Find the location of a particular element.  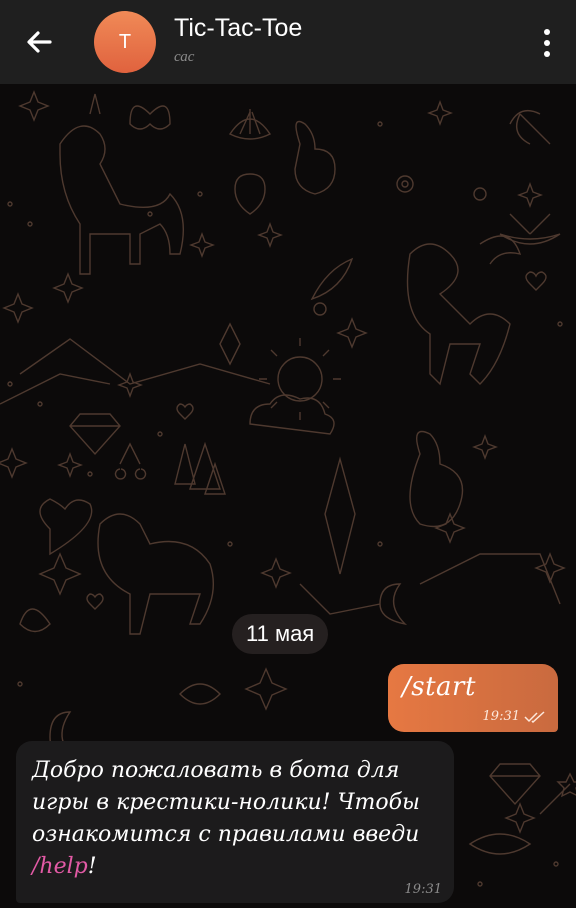

outgoing-message: /start 19:31 is located at coordinates (473, 698).